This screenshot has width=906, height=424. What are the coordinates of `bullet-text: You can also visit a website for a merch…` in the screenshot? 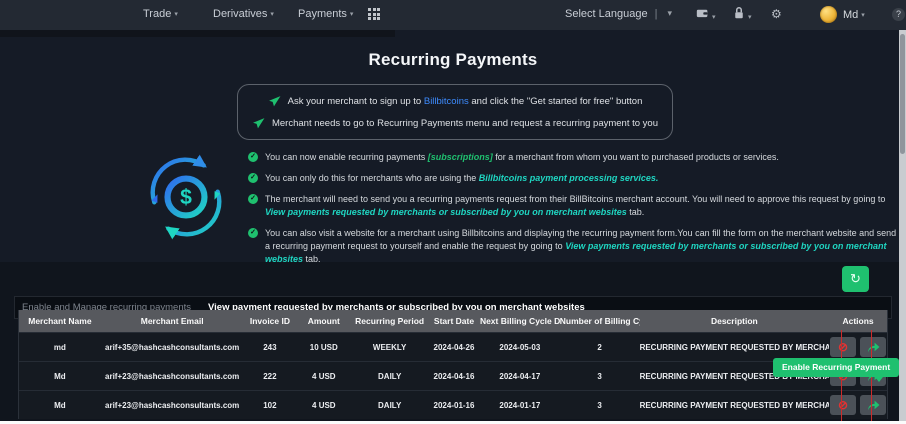 It's located at (581, 246).